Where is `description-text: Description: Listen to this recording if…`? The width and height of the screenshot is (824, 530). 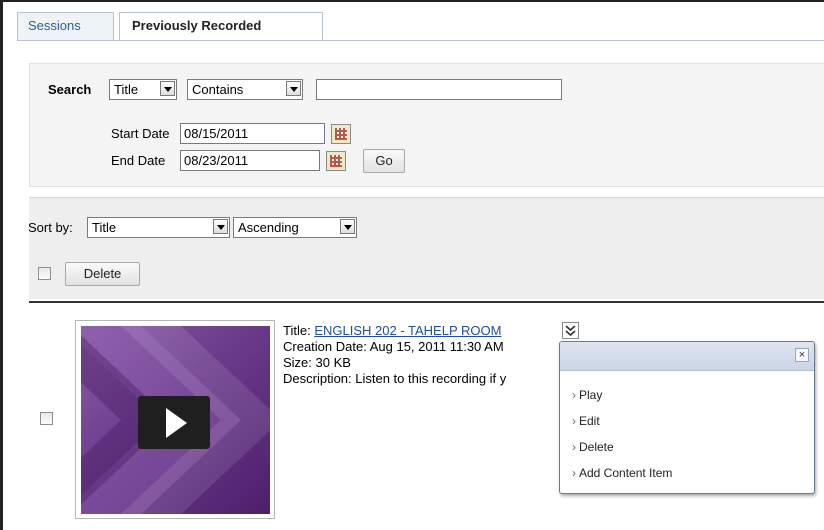 description-text: Description: Listen to this recording if… is located at coordinates (395, 378).